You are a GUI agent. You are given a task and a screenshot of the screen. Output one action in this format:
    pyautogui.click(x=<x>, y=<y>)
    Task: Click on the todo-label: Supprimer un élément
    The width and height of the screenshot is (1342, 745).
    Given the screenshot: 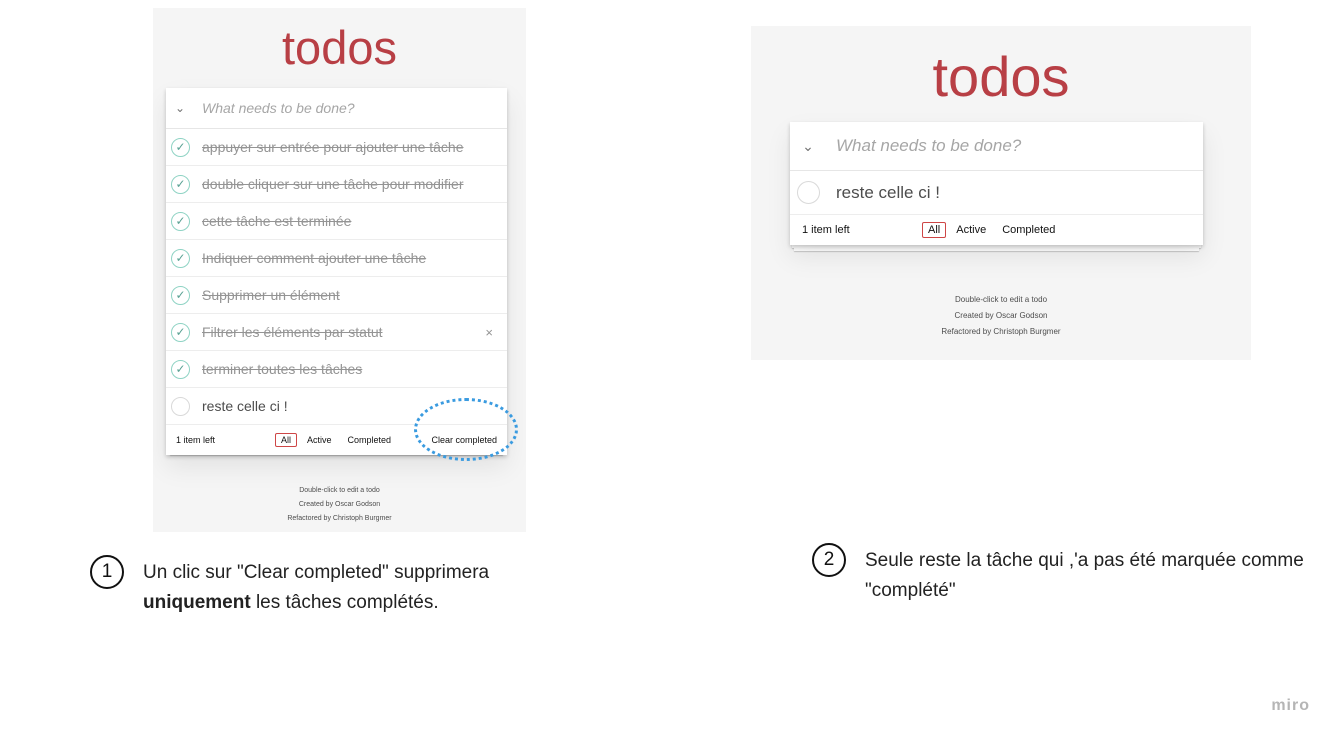 What is the action you would take?
    pyautogui.click(x=265, y=295)
    